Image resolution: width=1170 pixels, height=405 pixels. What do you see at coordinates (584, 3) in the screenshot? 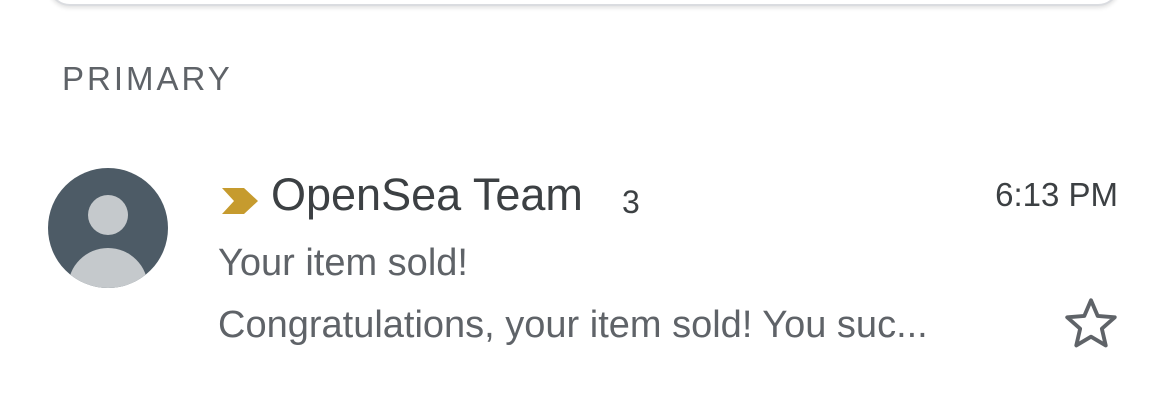
I see `search-bar` at bounding box center [584, 3].